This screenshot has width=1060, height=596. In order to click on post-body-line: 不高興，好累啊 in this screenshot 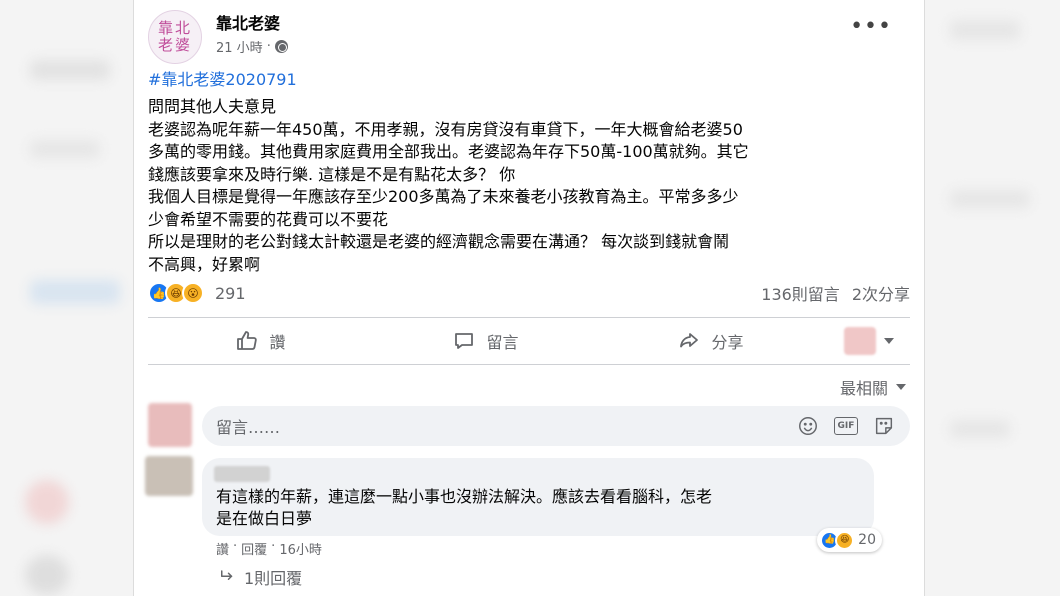, I will do `click(204, 264)`.